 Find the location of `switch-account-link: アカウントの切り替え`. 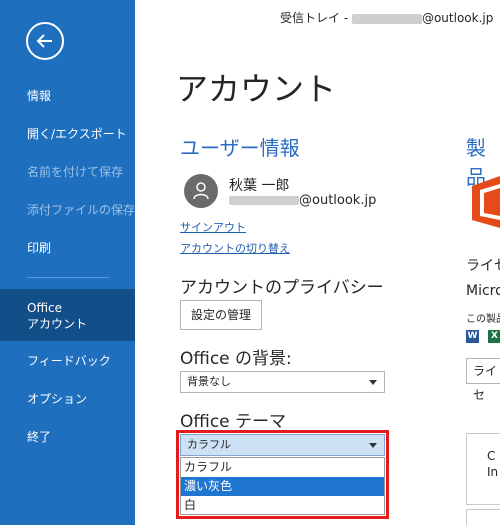

switch-account-link: アカウントの切り替え is located at coordinates (235, 248).